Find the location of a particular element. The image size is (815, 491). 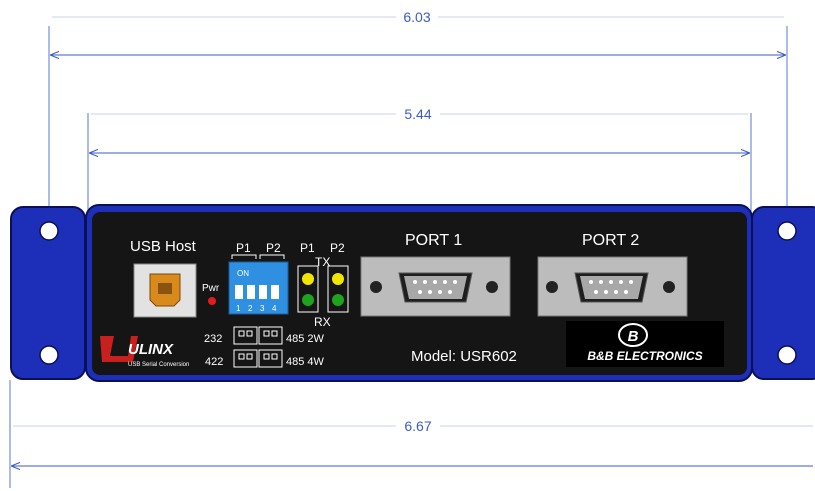

dimension-label-5-44: 5.44 is located at coordinates (417, 114).